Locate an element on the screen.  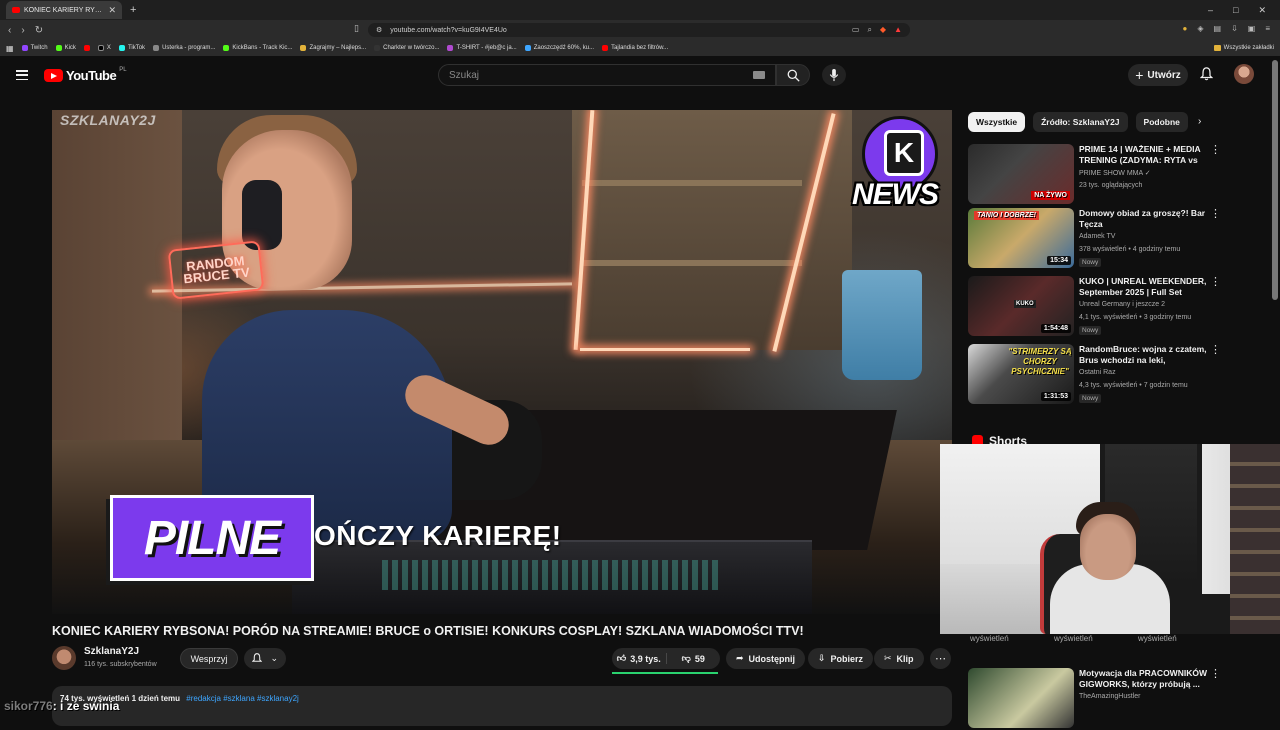
chevron-right-icon: › is located at coordinates (1199, 121).